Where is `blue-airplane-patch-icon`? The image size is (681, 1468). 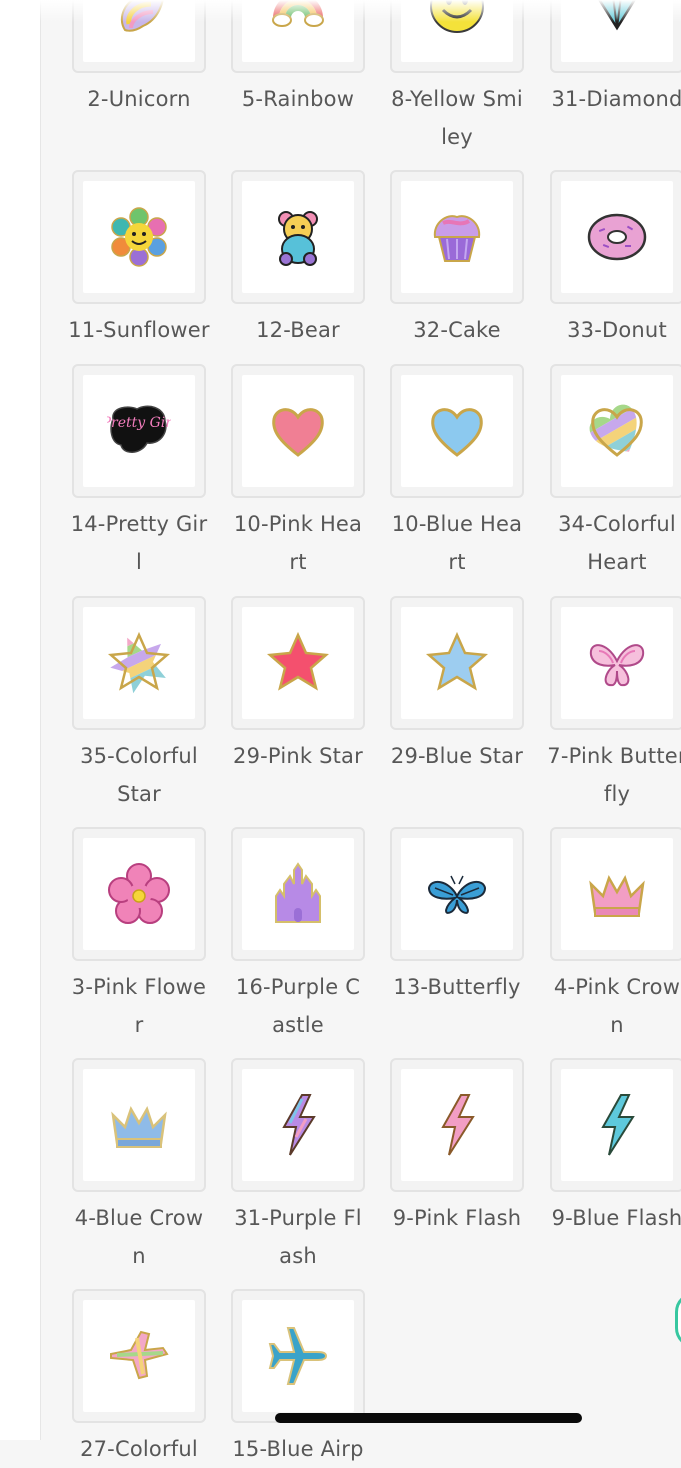
blue-airplane-patch-icon is located at coordinates (298, 1356).